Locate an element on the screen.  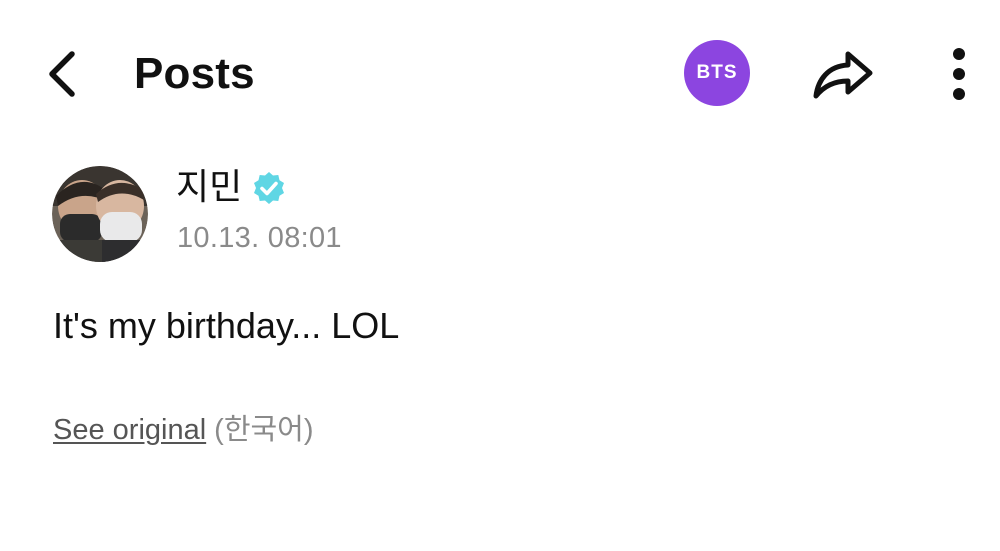
avatar-photo is located at coordinates (100, 214).